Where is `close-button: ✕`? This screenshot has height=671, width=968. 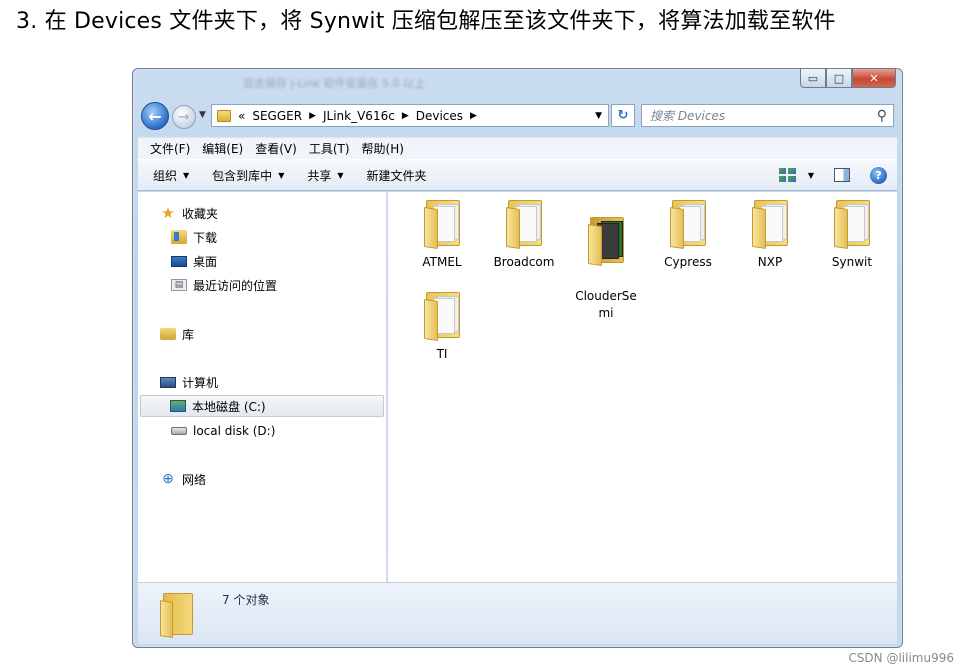 close-button: ✕ is located at coordinates (874, 78).